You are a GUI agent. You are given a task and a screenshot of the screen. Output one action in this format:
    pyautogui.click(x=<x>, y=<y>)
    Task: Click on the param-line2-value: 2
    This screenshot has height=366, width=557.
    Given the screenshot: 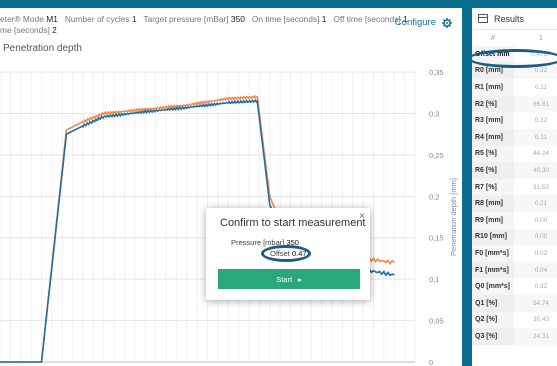 What is the action you would take?
    pyautogui.click(x=54, y=30)
    